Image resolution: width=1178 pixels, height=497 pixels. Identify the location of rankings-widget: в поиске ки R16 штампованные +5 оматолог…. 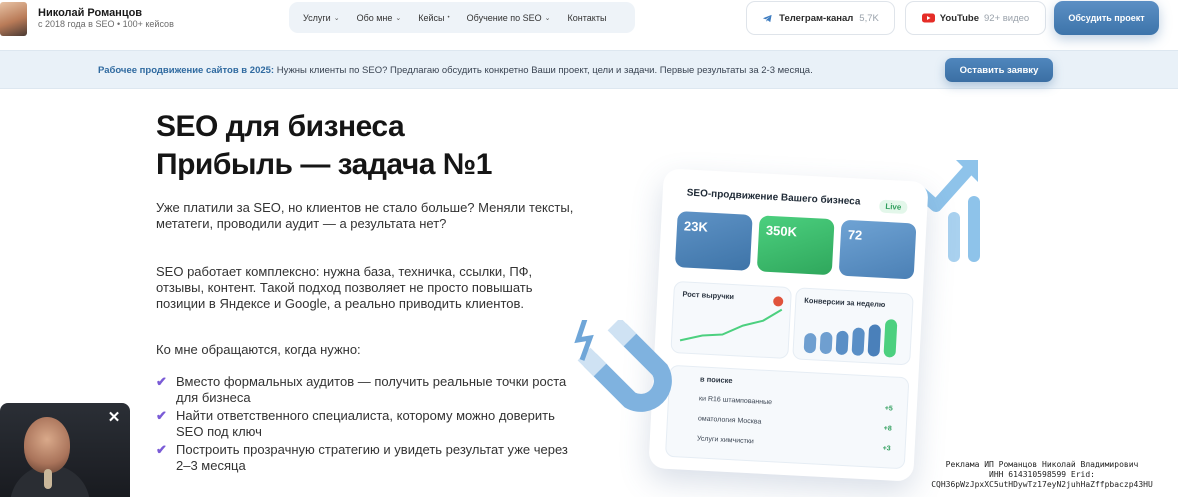
(787, 417).